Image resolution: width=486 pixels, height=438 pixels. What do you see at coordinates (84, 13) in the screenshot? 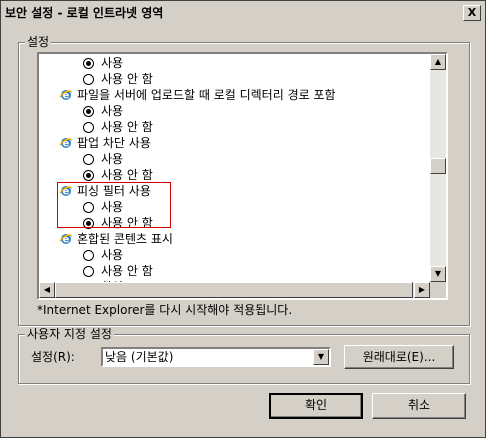
I see `window-title: 보안 설정 - 로컬 인트라넷 영역` at bounding box center [84, 13].